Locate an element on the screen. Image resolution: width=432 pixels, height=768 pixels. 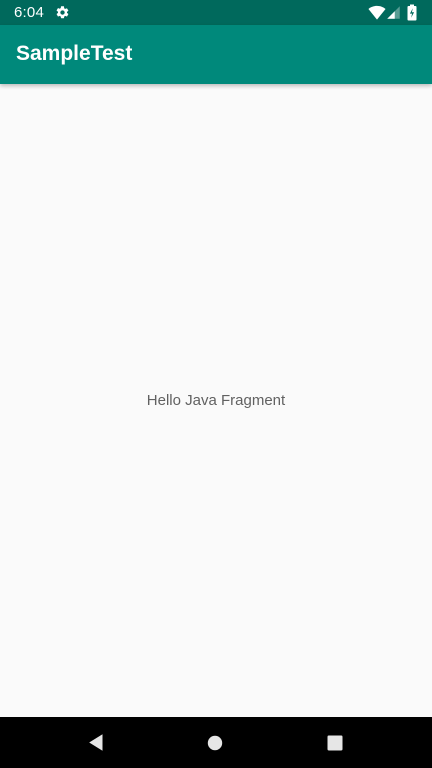
wifi-icon is located at coordinates (377, 12).